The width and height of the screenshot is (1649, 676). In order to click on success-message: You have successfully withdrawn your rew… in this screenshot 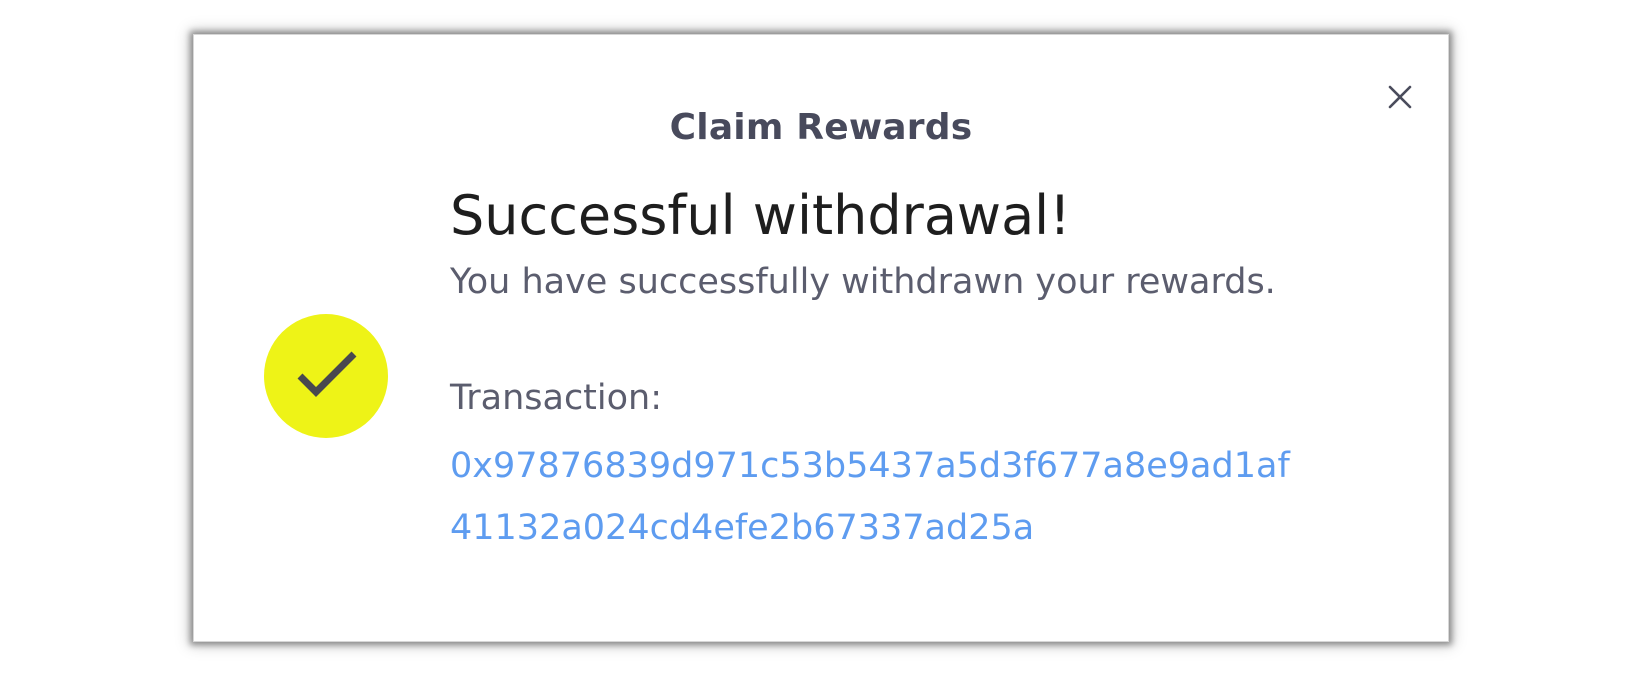, I will do `click(863, 282)`.